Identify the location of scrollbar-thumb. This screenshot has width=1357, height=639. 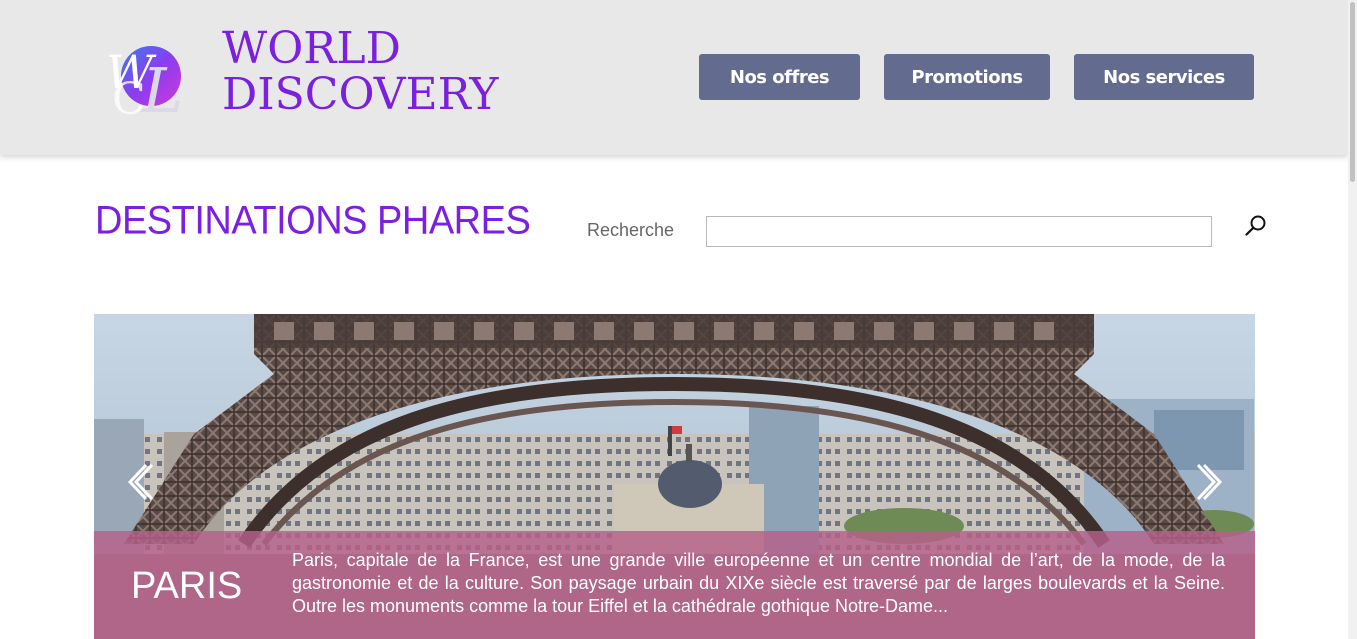
(1352, 92).